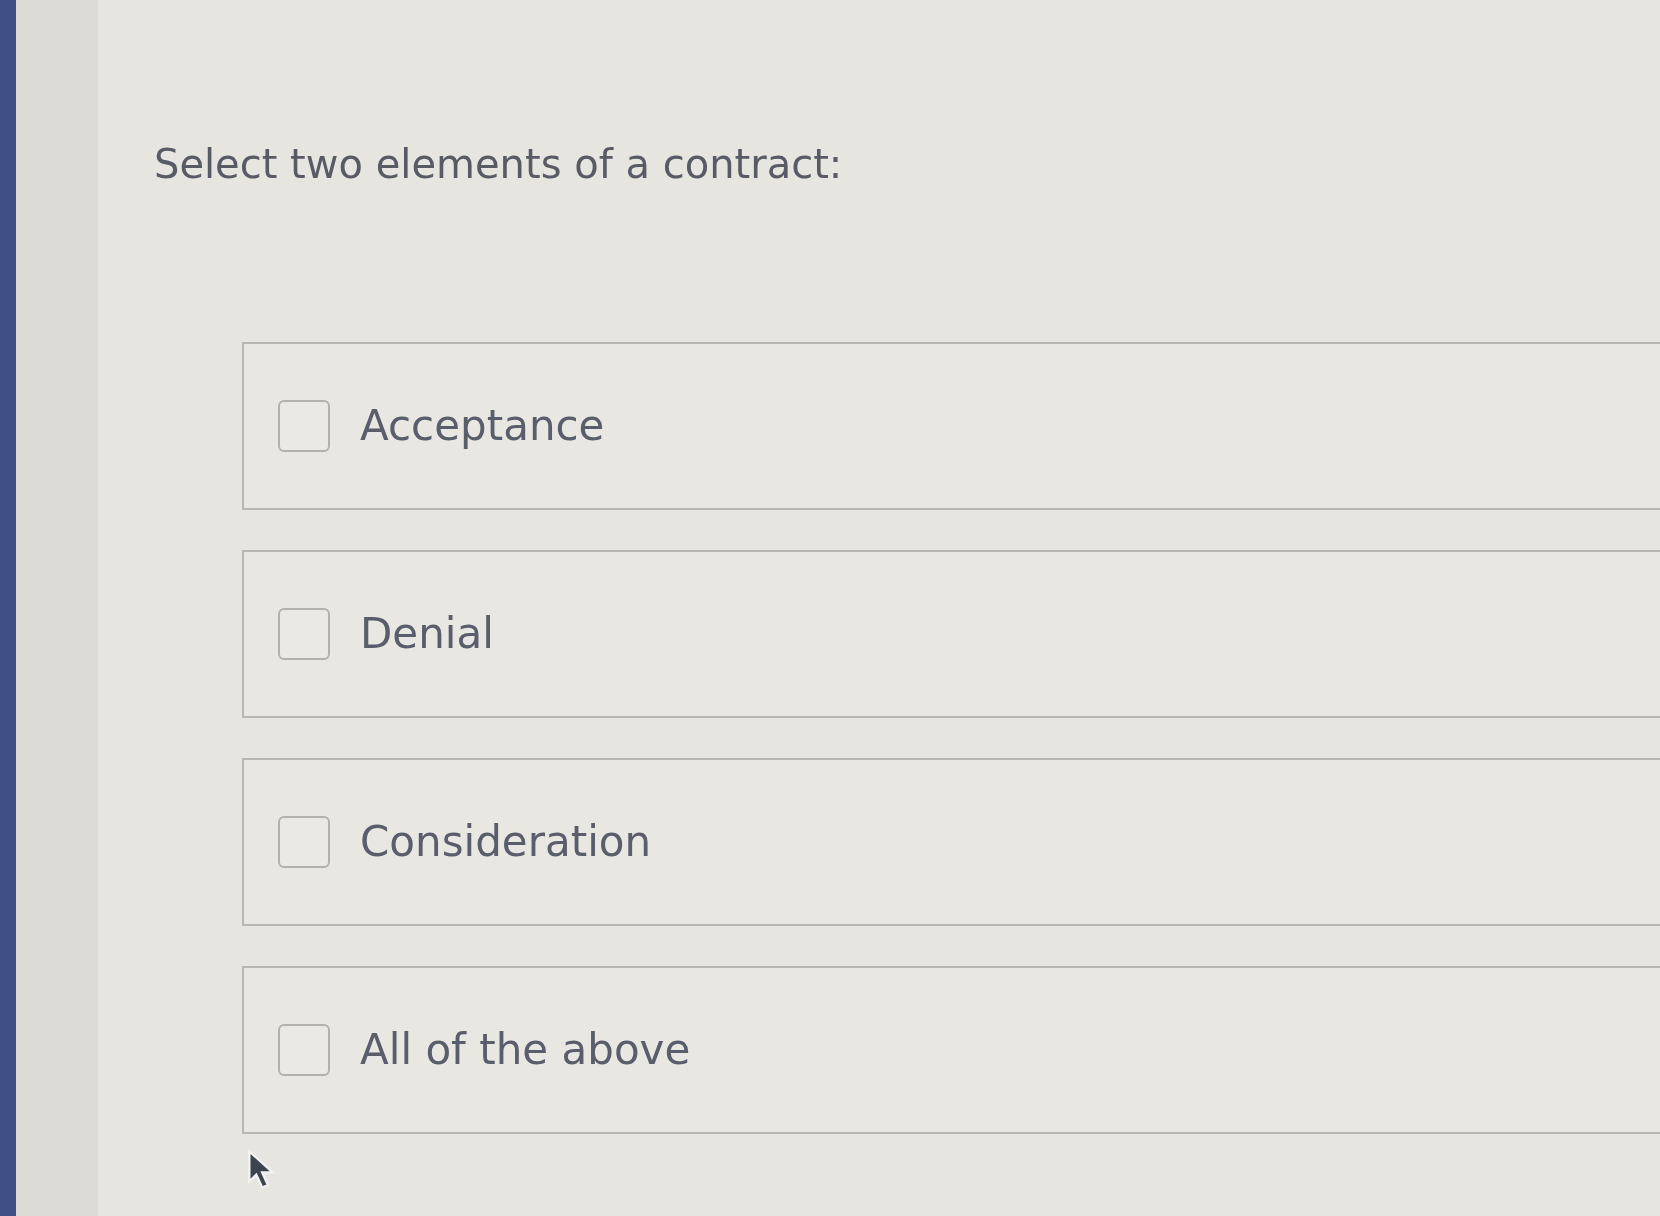 Image resolution: width=1660 pixels, height=1216 pixels. I want to click on mouse-cursor-icon, so click(261, 1170).